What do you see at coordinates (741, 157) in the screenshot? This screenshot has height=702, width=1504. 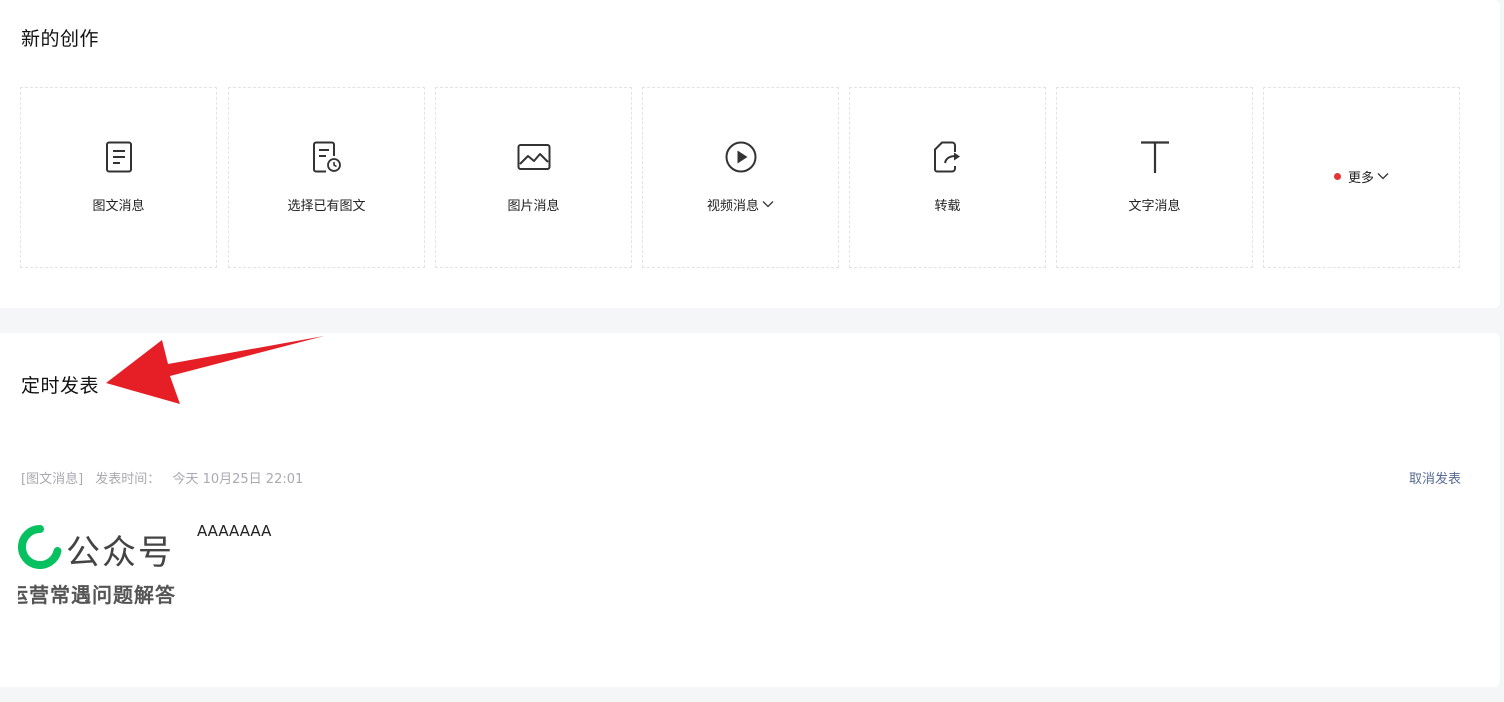 I see `play-circle-icon` at bounding box center [741, 157].